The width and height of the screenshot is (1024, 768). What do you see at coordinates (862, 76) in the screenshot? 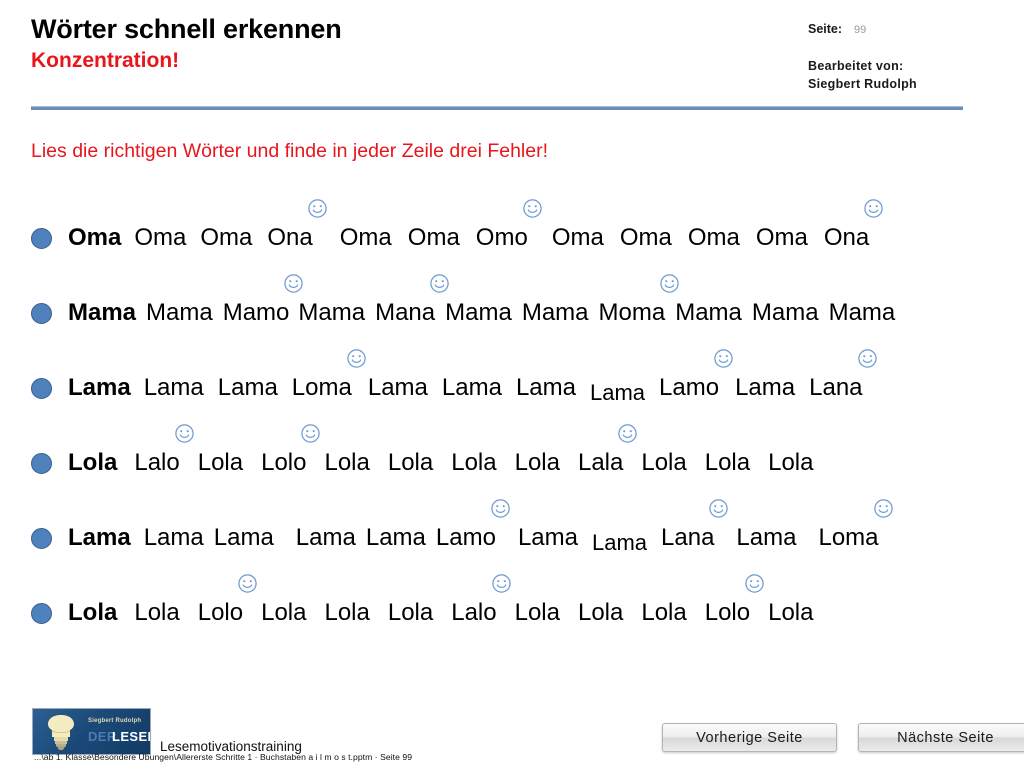
I see `editor-block: Bearbeitet von: Siegbert Rudolph` at bounding box center [862, 76].